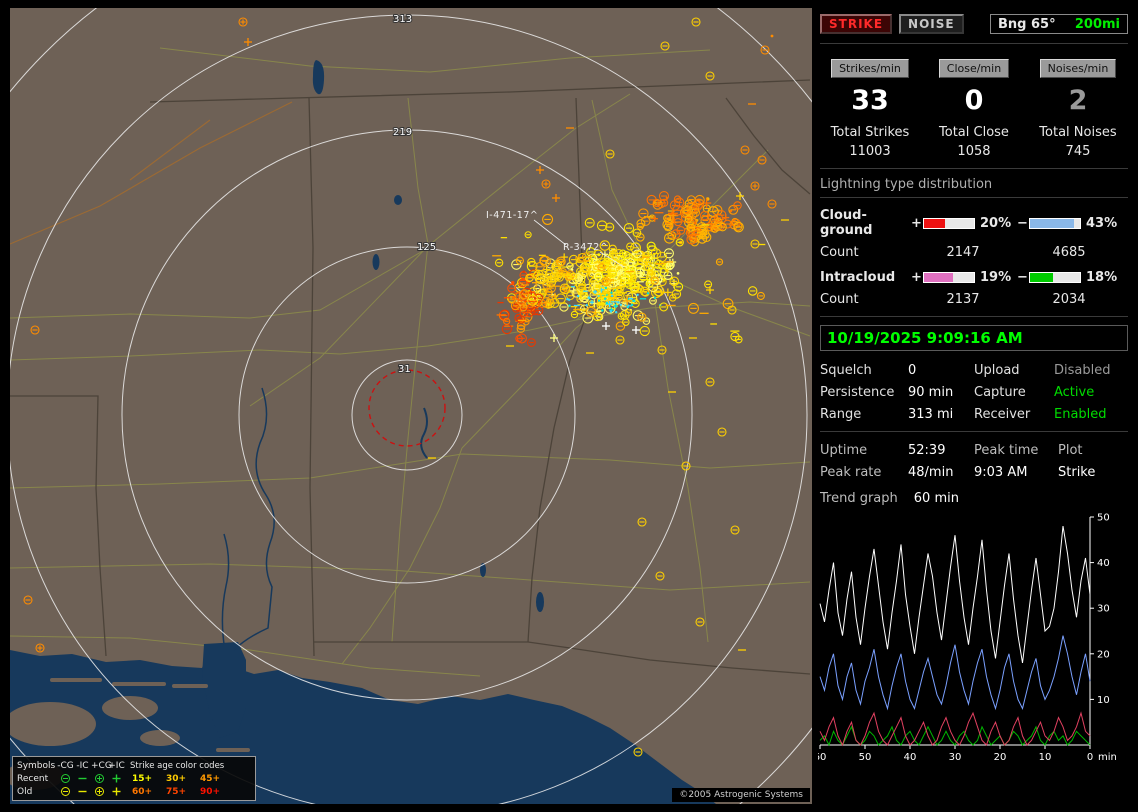 This screenshot has height=812, width=1138. Describe the element at coordinates (997, 370) in the screenshot. I see `upload-label: Upload` at that location.